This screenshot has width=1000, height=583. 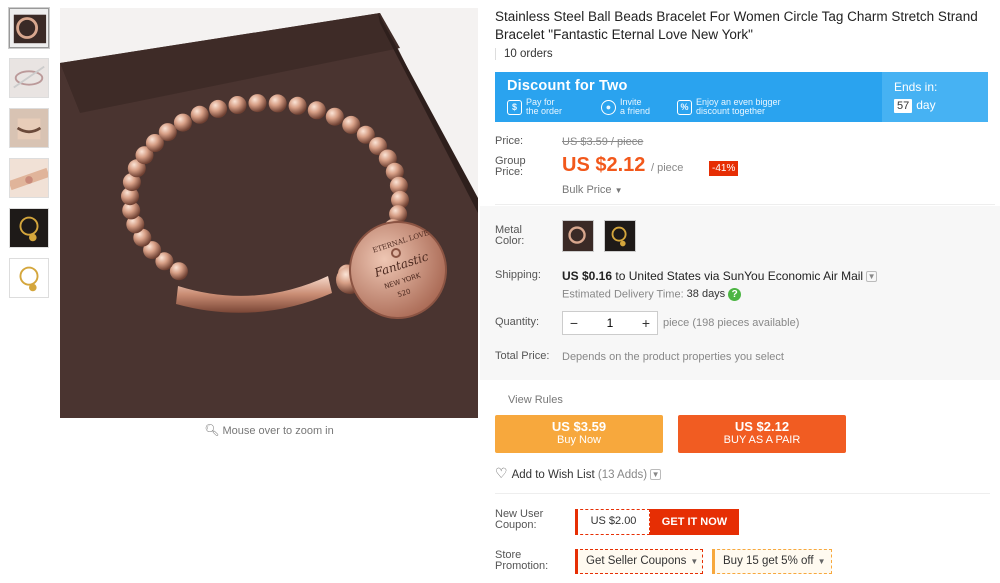 I want to click on buy-as-pair-button: US $2.12 BUY AS A PAIR, so click(x=762, y=434).